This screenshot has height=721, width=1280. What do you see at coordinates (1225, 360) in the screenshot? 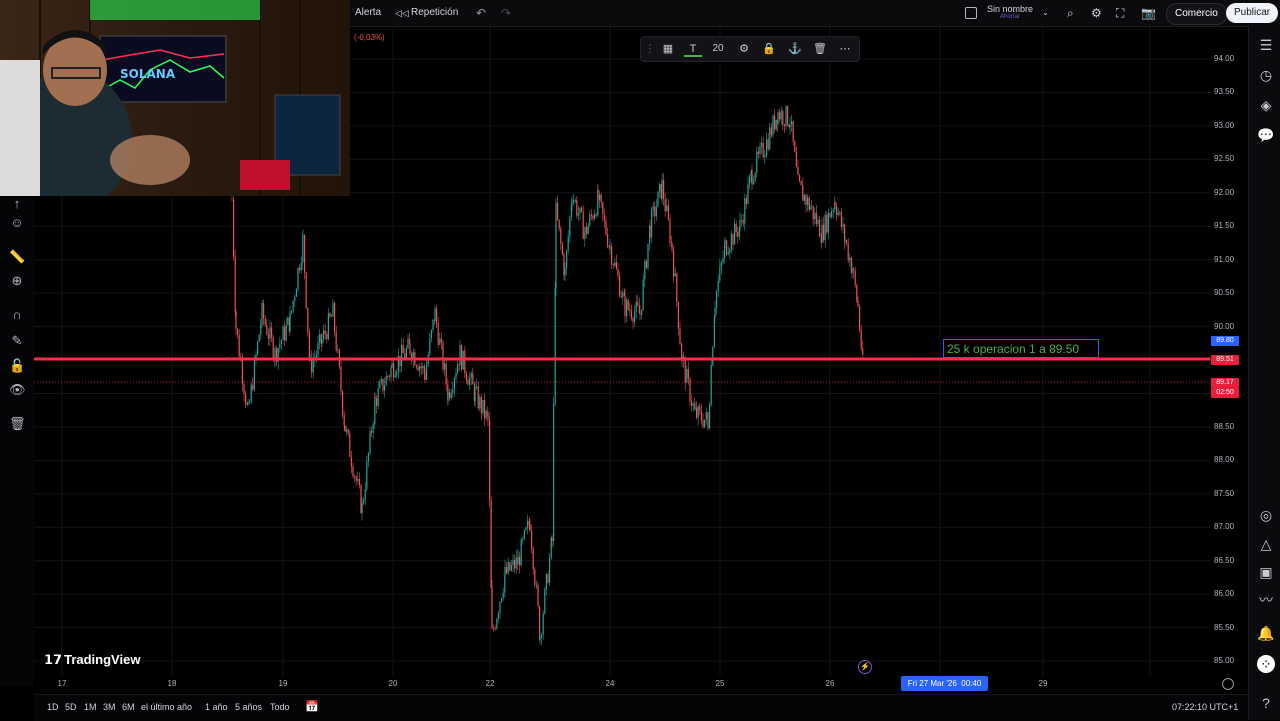
I see `price-label-line: 89.51` at bounding box center [1225, 360].